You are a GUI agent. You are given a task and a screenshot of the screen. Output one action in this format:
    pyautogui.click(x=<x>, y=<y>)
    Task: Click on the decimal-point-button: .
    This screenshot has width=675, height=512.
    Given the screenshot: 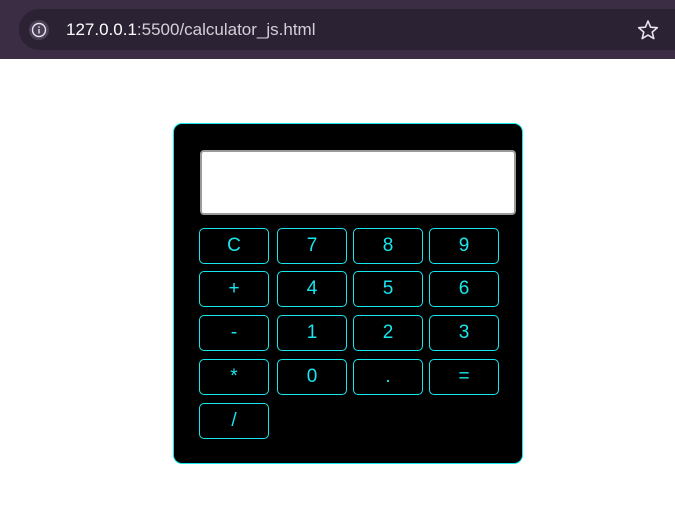 What is the action you would take?
    pyautogui.click(x=388, y=377)
    